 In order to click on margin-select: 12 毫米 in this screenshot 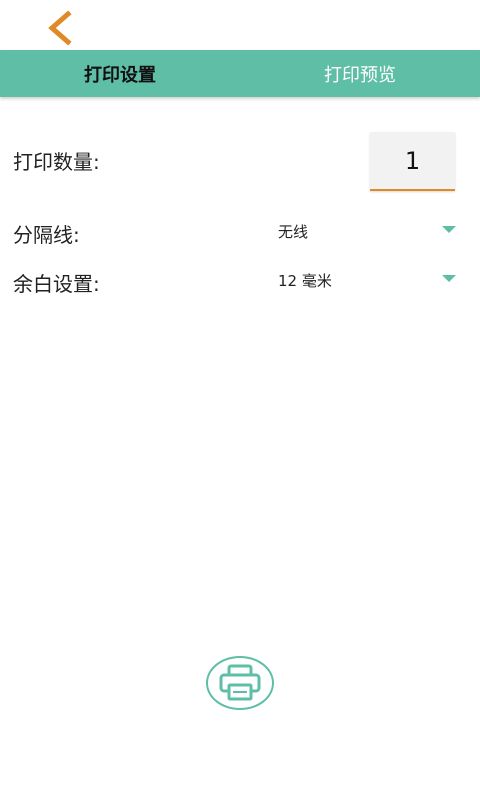, I will do `click(369, 280)`.